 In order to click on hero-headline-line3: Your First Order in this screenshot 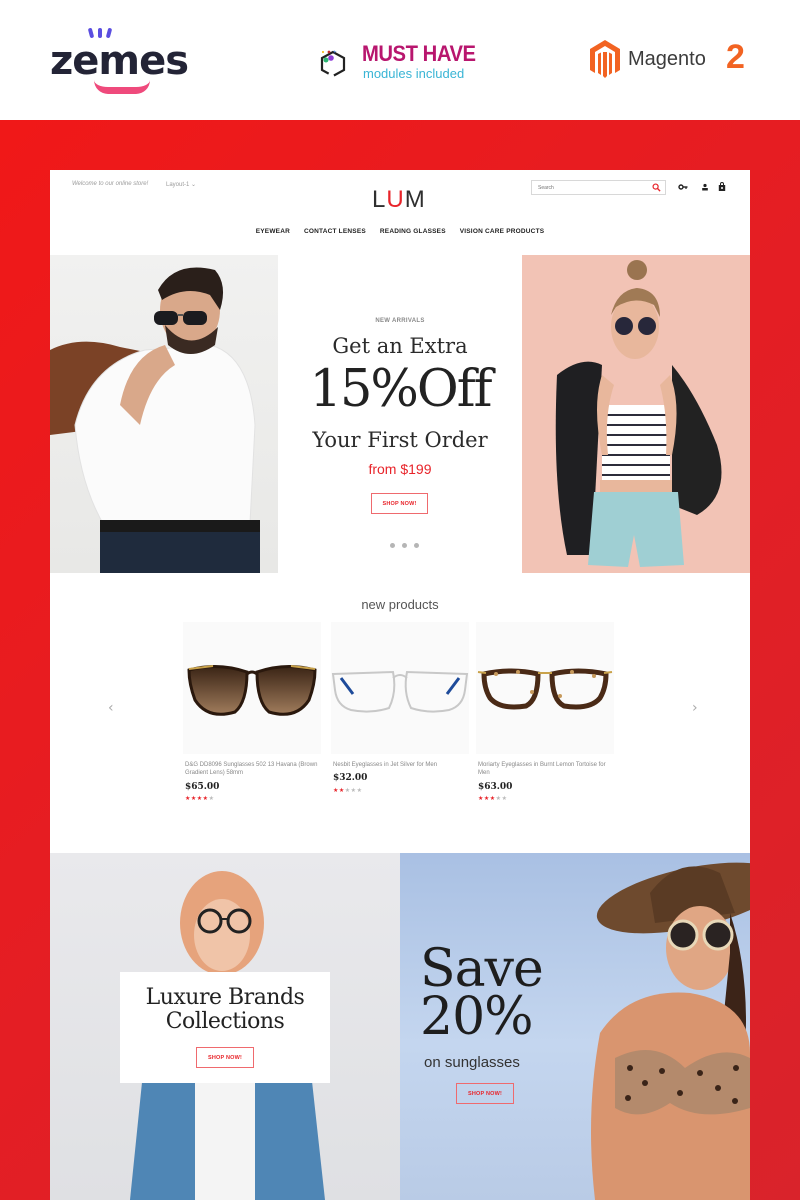, I will do `click(400, 440)`.